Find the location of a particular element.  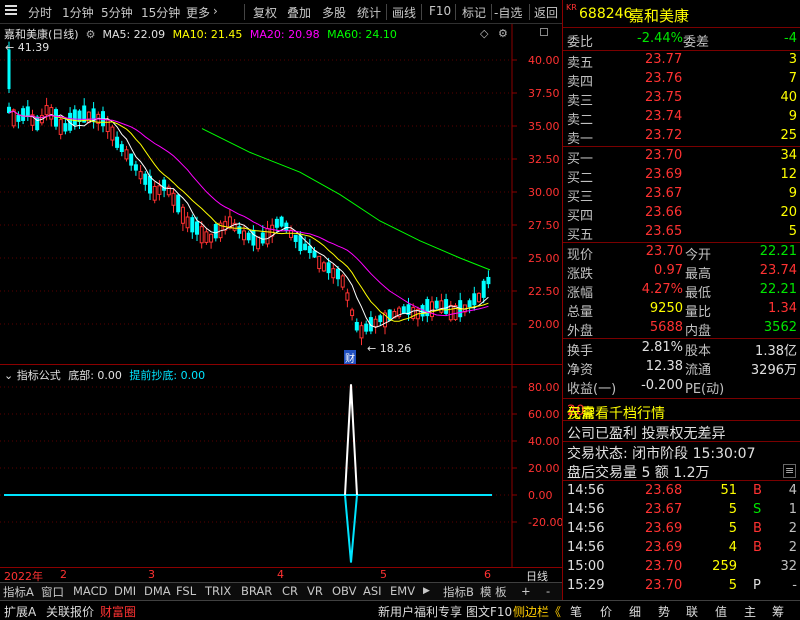

tab-linked: 联 is located at coordinates (692, 611).